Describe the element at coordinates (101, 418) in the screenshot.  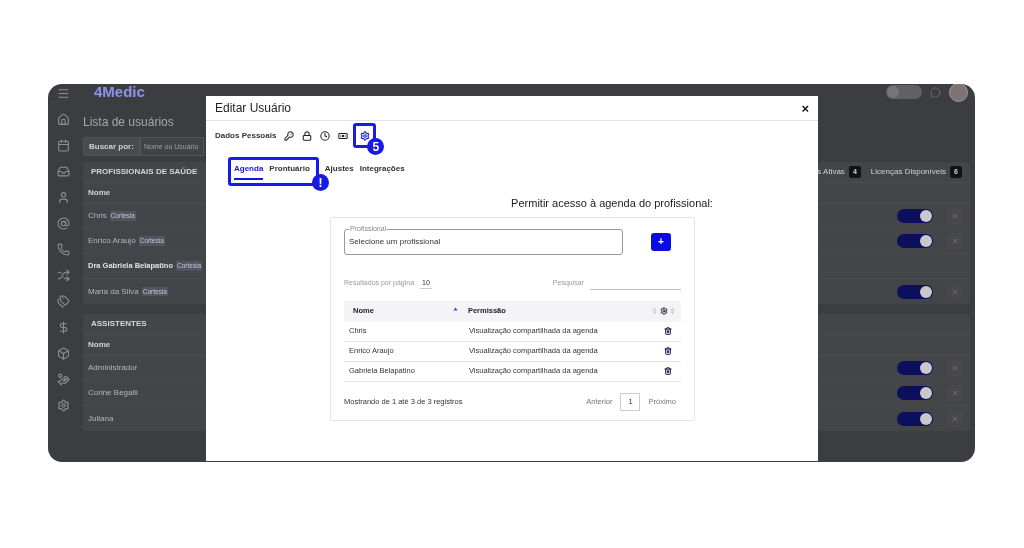
I see `user-name: Juliana` at that location.